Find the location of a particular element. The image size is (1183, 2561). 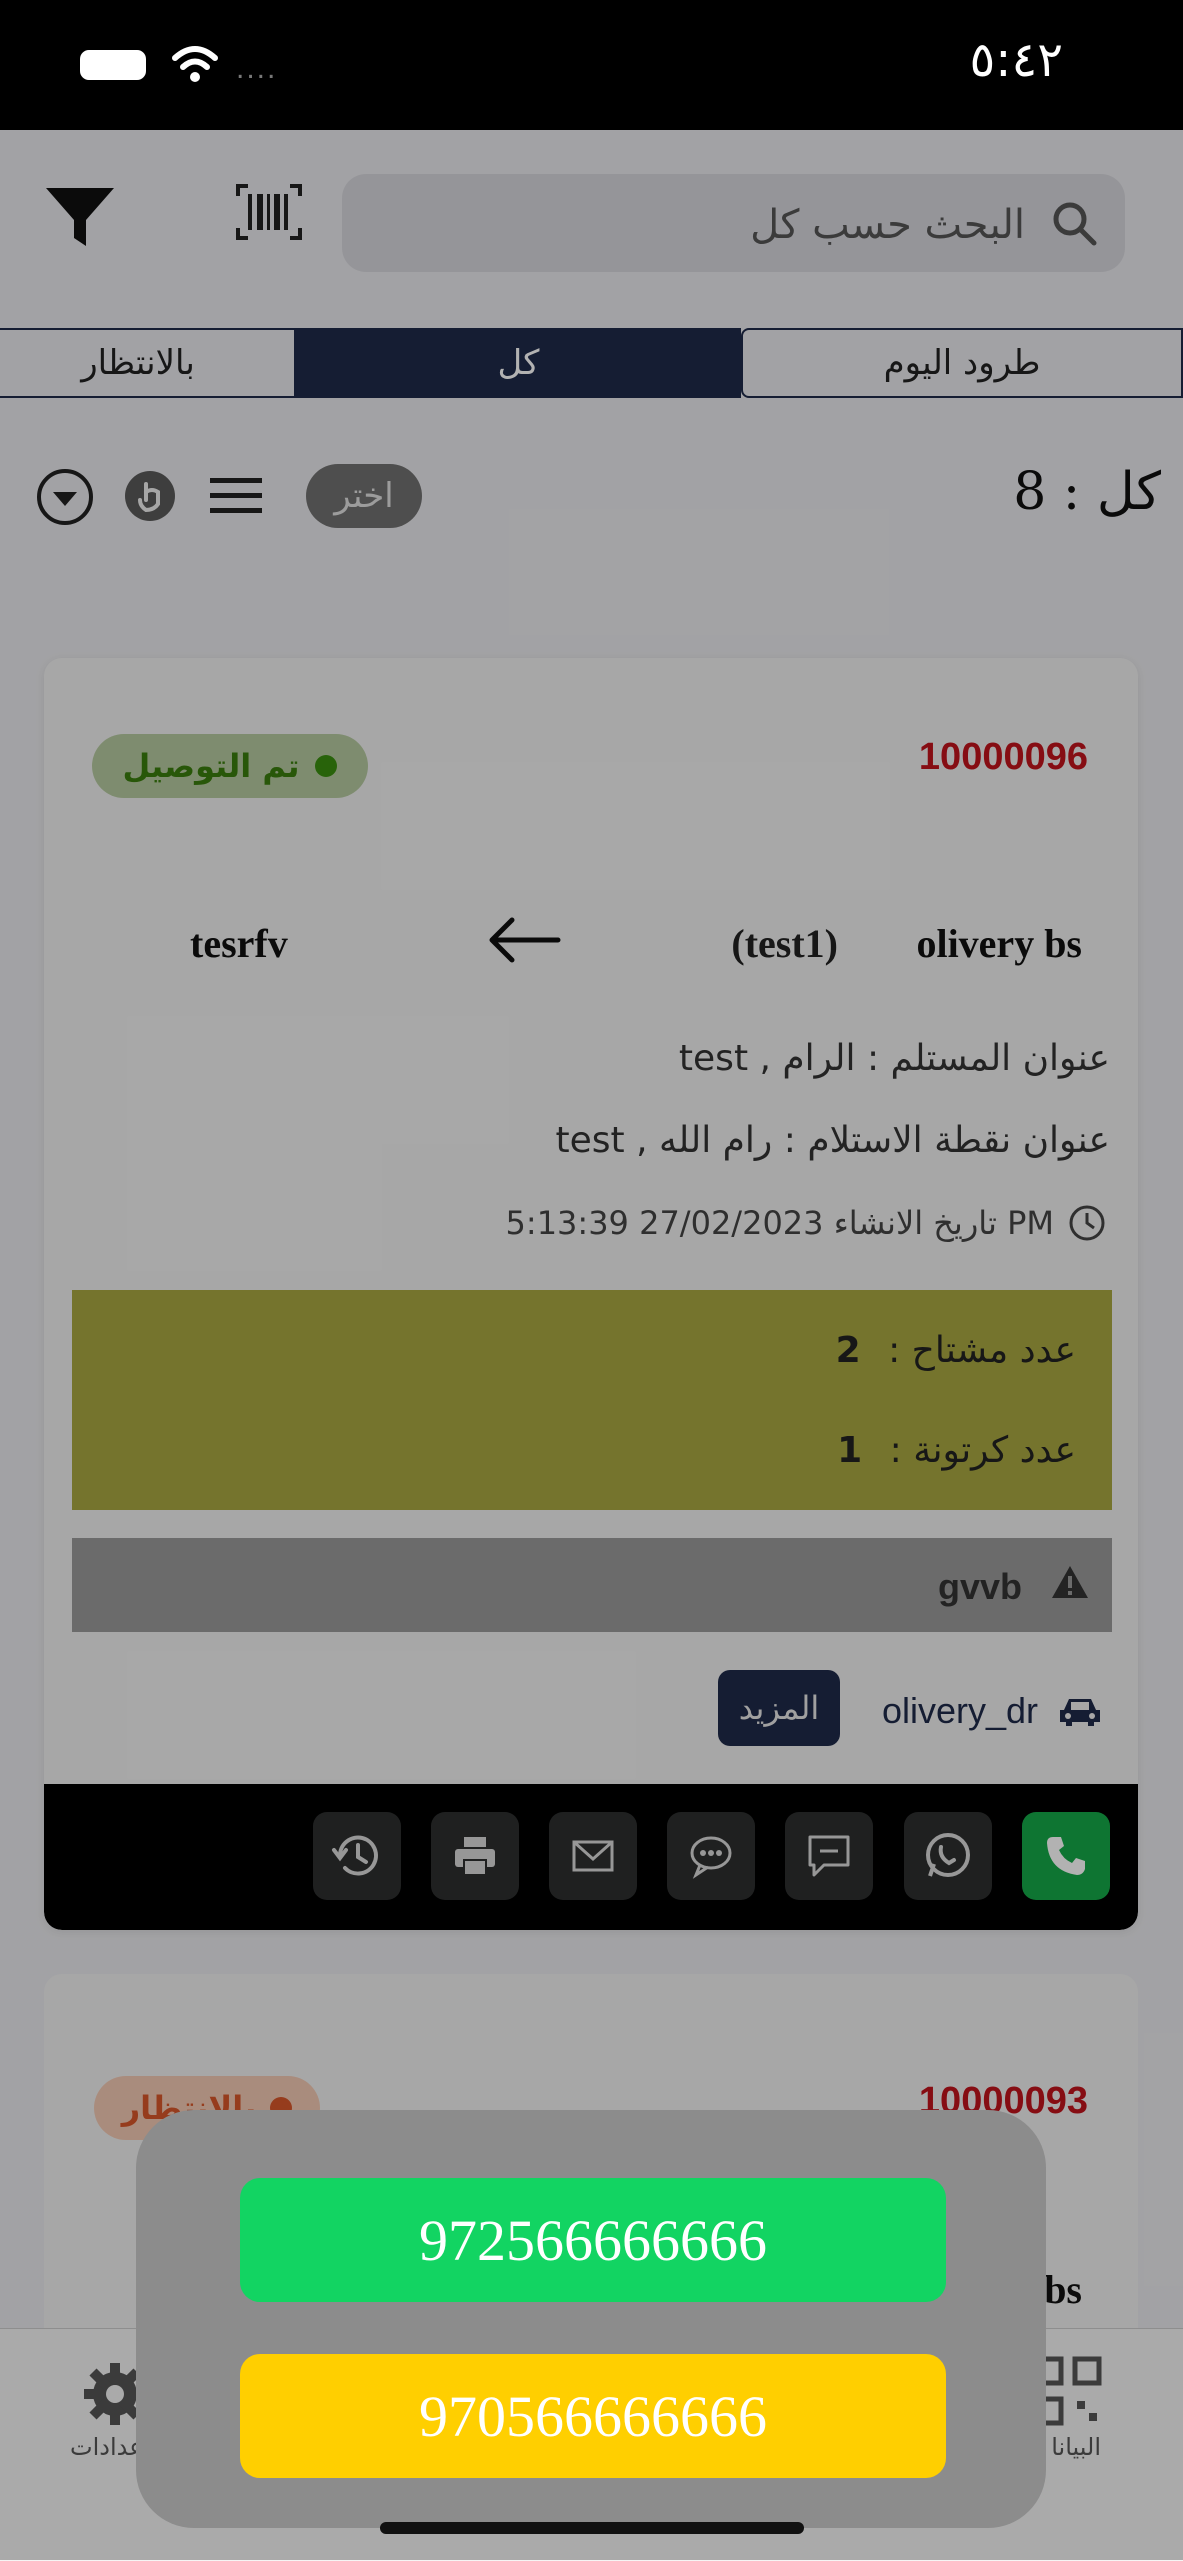

phone-option-2: 970566666666 is located at coordinates (593, 2416).